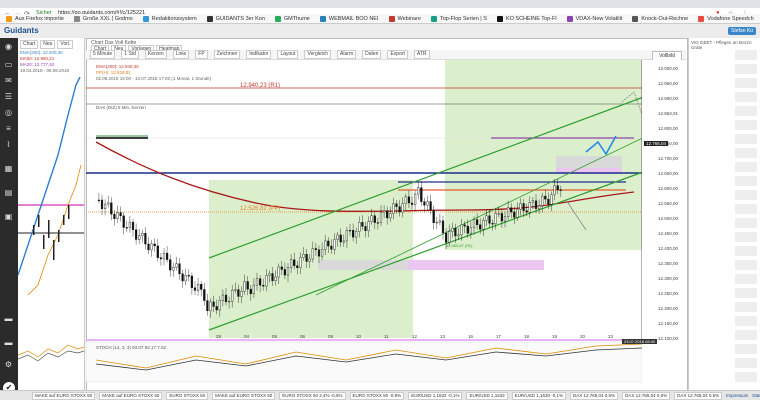 The width and height of the screenshot is (760, 400). What do you see at coordinates (29, 44) in the screenshot?
I see `left-tab-0: Chart` at bounding box center [29, 44].